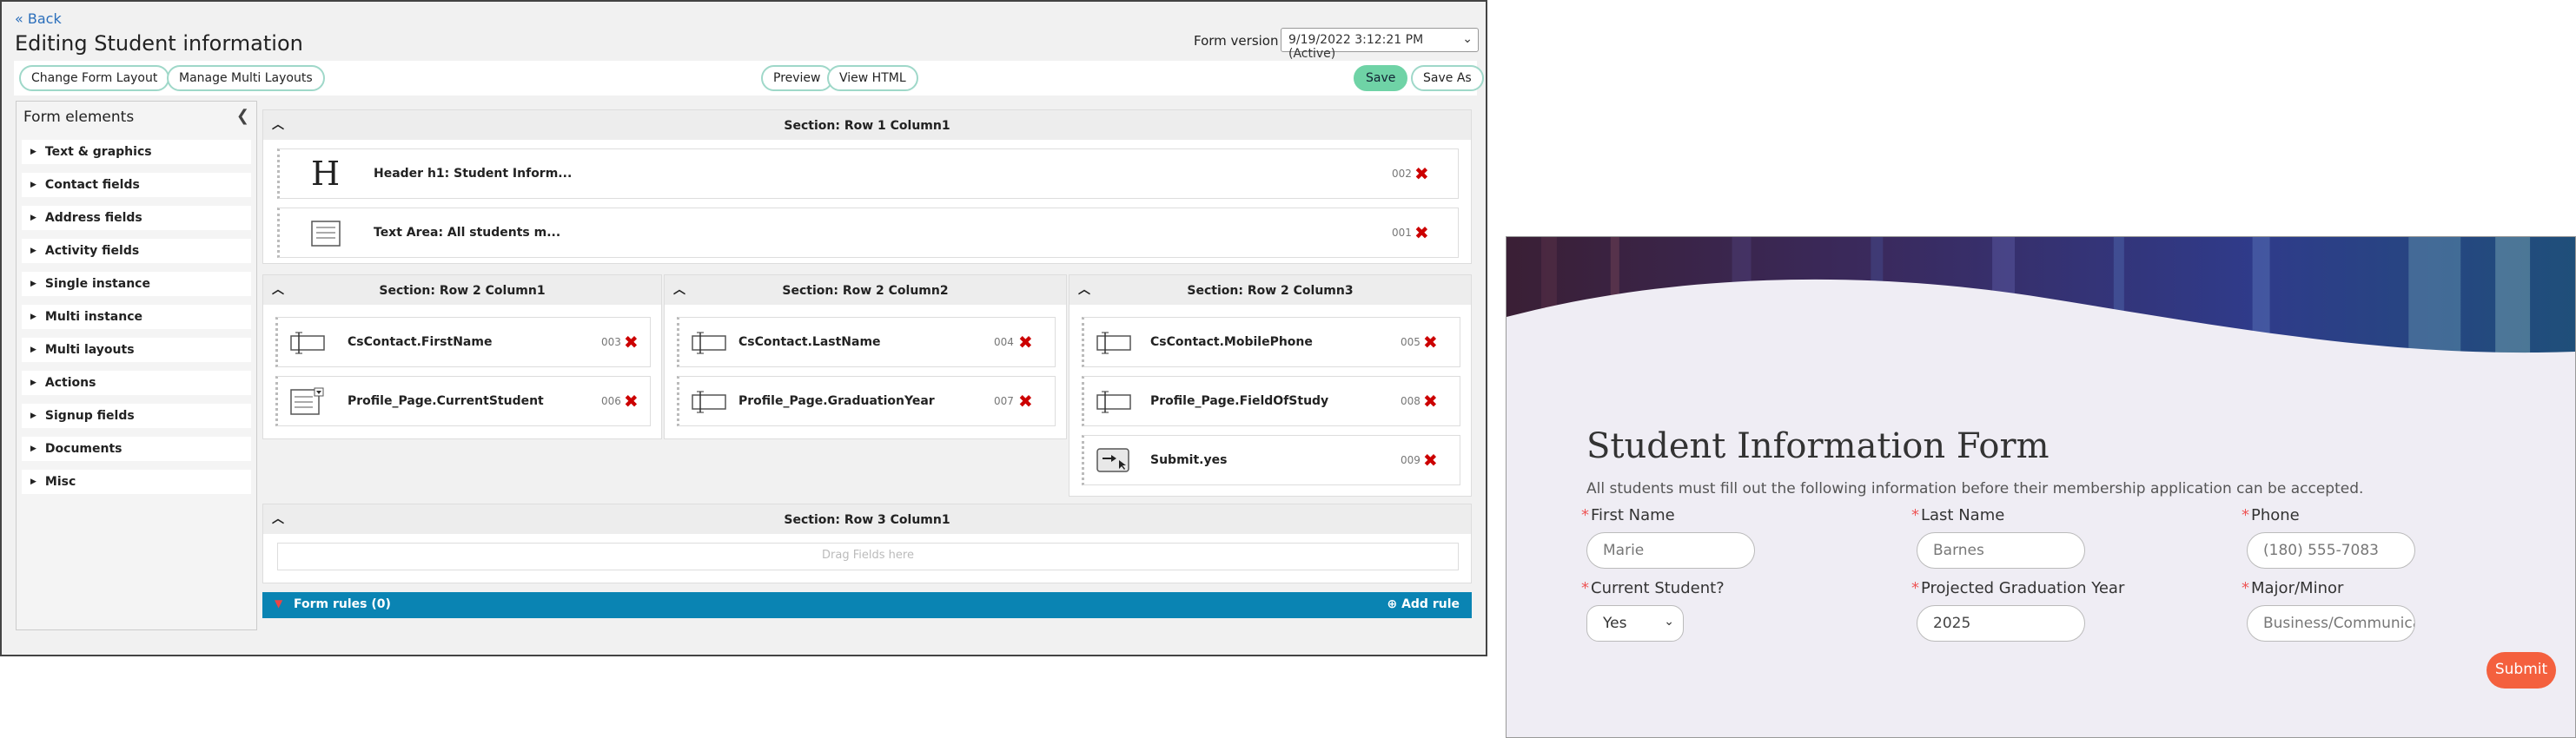 The image size is (2576, 738). I want to click on field-graduation-year: Profile_Page.GraduationYear 007 ✖, so click(866, 401).